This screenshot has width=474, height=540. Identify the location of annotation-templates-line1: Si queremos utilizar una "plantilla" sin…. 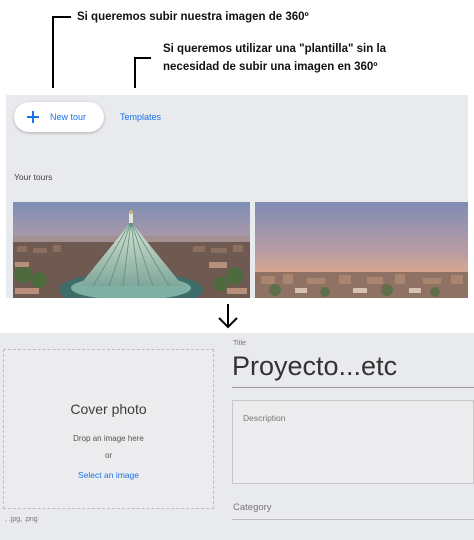
(275, 49).